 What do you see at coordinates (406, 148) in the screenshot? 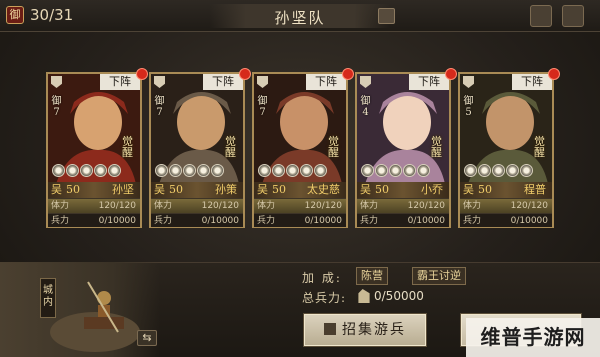
I see `hero-card: 下阵御 4 觉醒吴 50 小乔 体力 120/120 兵力 0/10000` at bounding box center [406, 148].